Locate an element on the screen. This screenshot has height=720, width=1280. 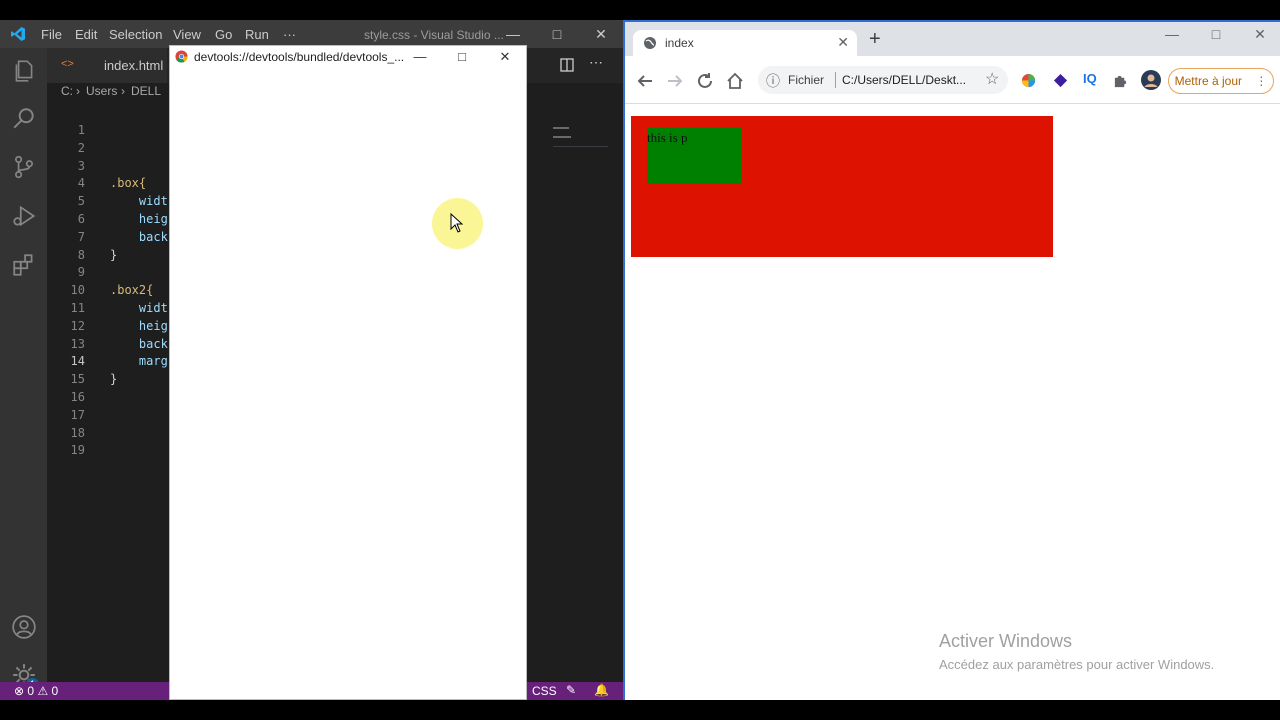
profile-avatar is located at coordinates (1151, 80).